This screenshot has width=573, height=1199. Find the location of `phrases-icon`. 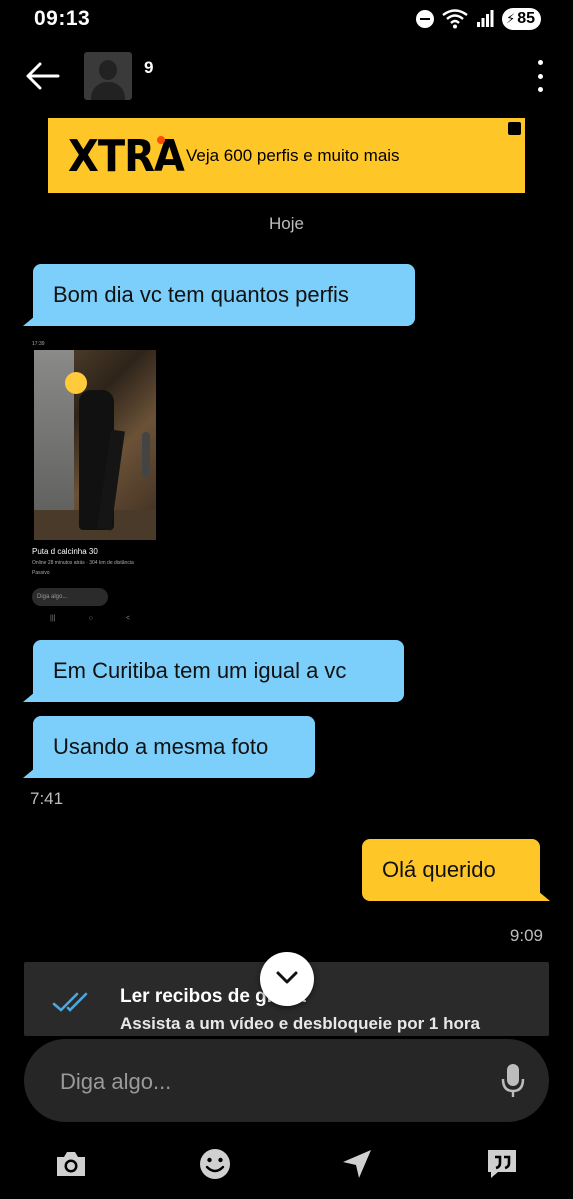

phrases-icon is located at coordinates (502, 1164).